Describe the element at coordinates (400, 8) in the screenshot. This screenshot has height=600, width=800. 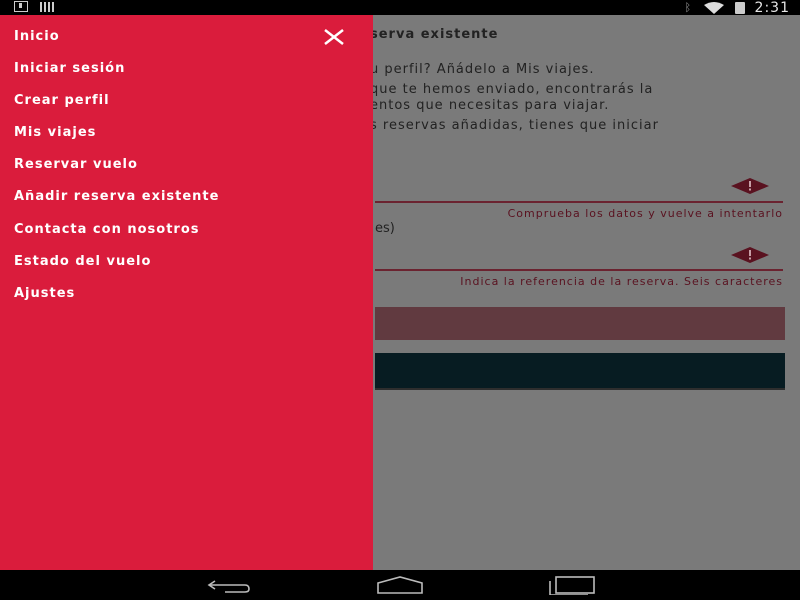
I see `status-bar: ᛒ 2:31` at that location.